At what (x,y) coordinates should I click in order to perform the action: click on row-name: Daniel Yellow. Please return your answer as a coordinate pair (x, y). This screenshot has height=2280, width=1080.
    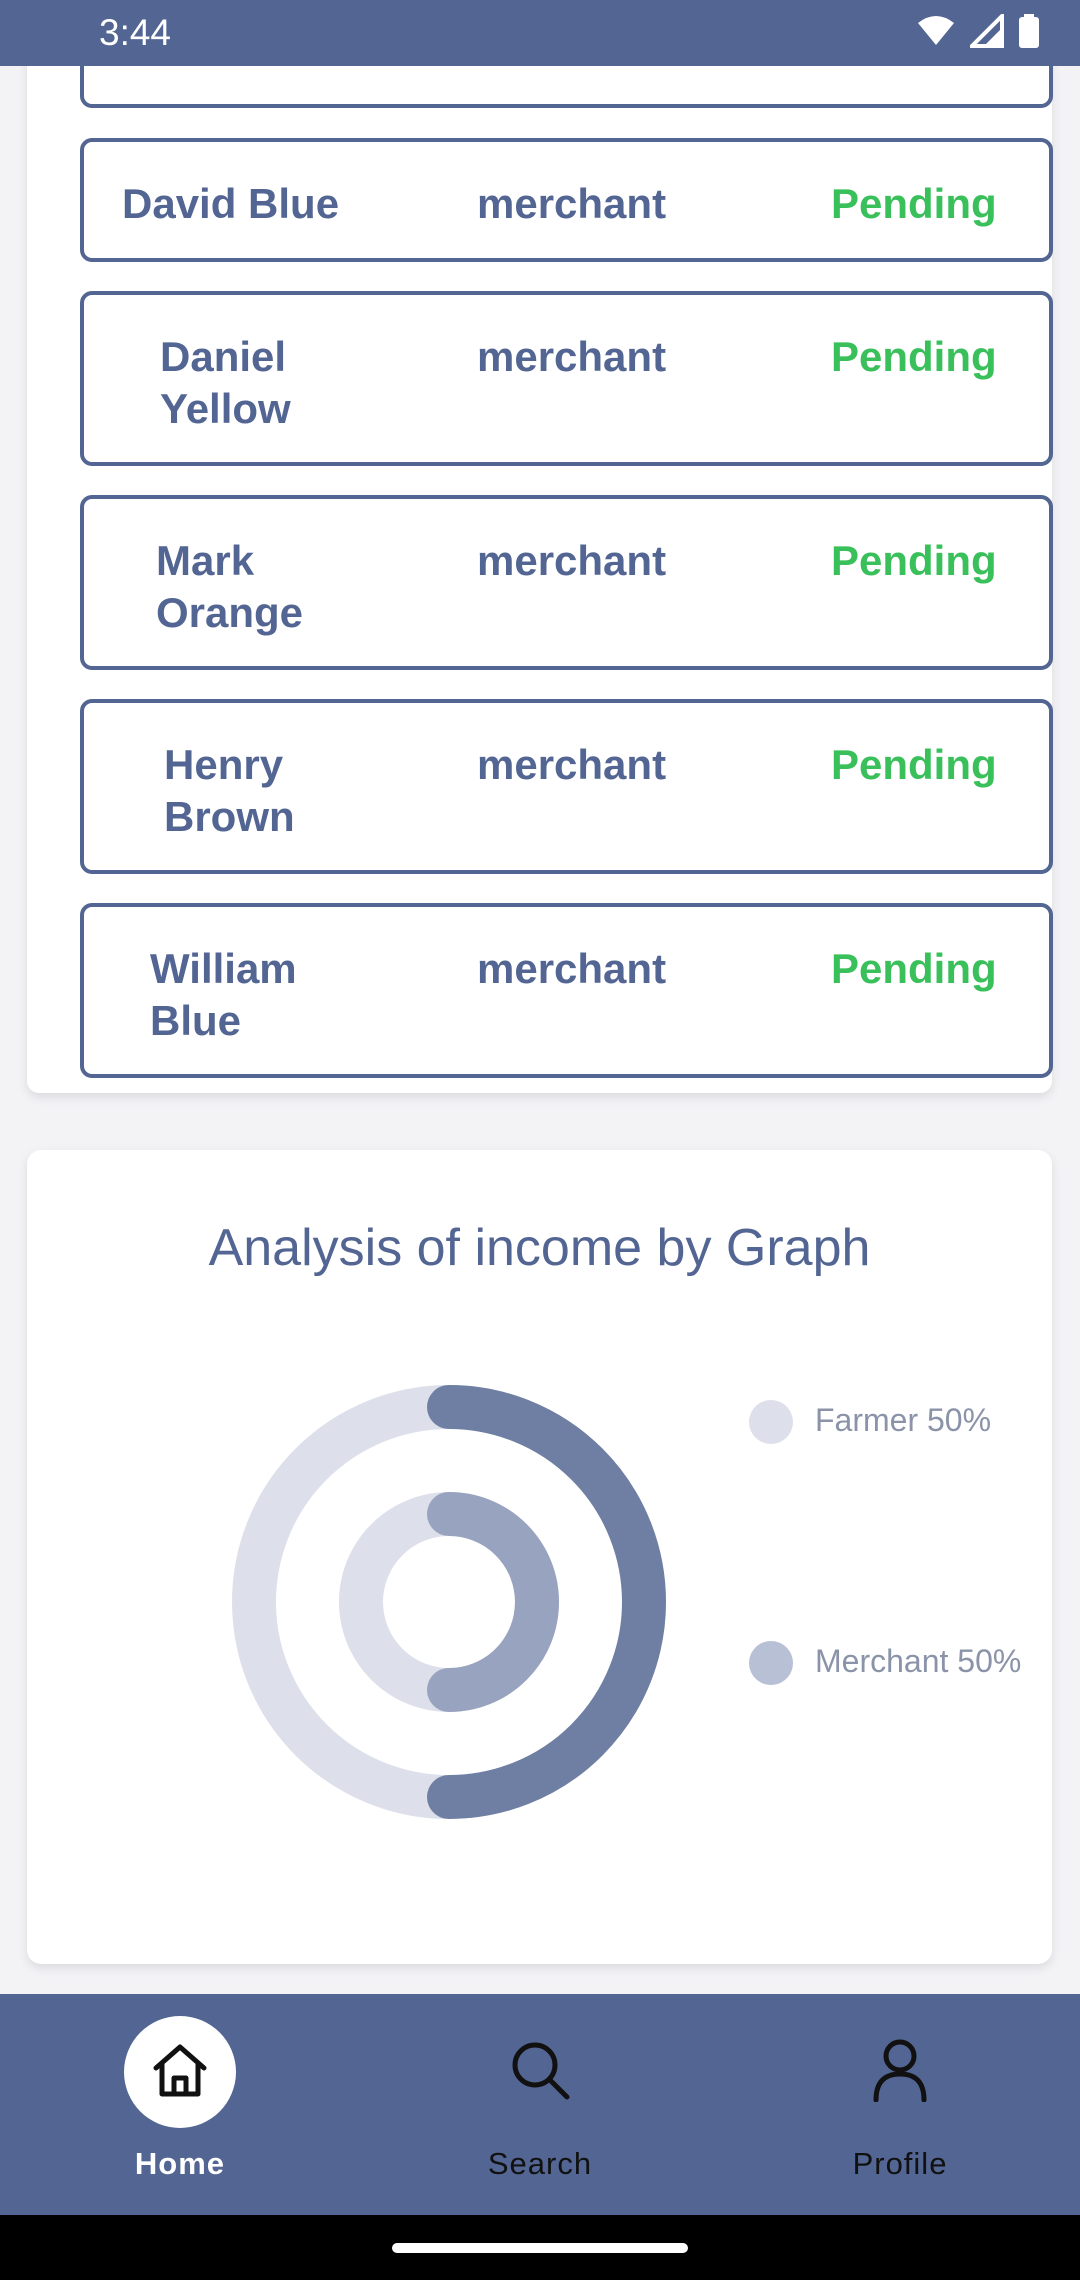
    Looking at the image, I should click on (225, 382).